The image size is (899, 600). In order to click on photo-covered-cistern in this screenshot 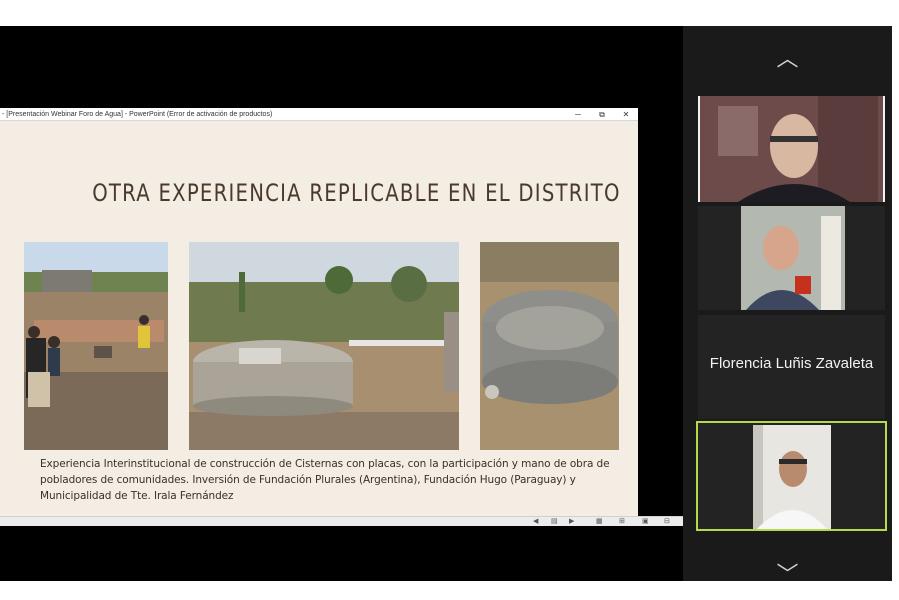, I will do `click(324, 346)`.